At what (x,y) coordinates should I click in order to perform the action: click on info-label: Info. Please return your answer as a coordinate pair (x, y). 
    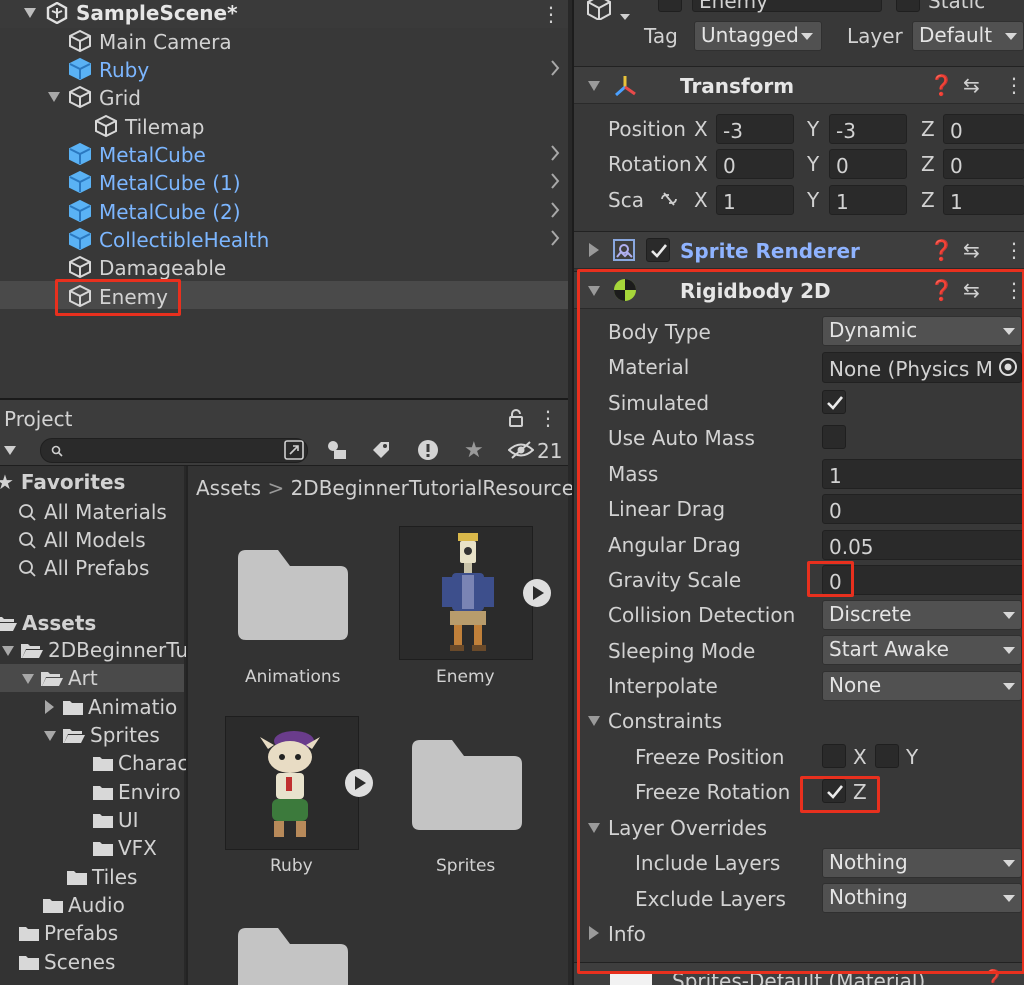
    Looking at the image, I should click on (627, 934).